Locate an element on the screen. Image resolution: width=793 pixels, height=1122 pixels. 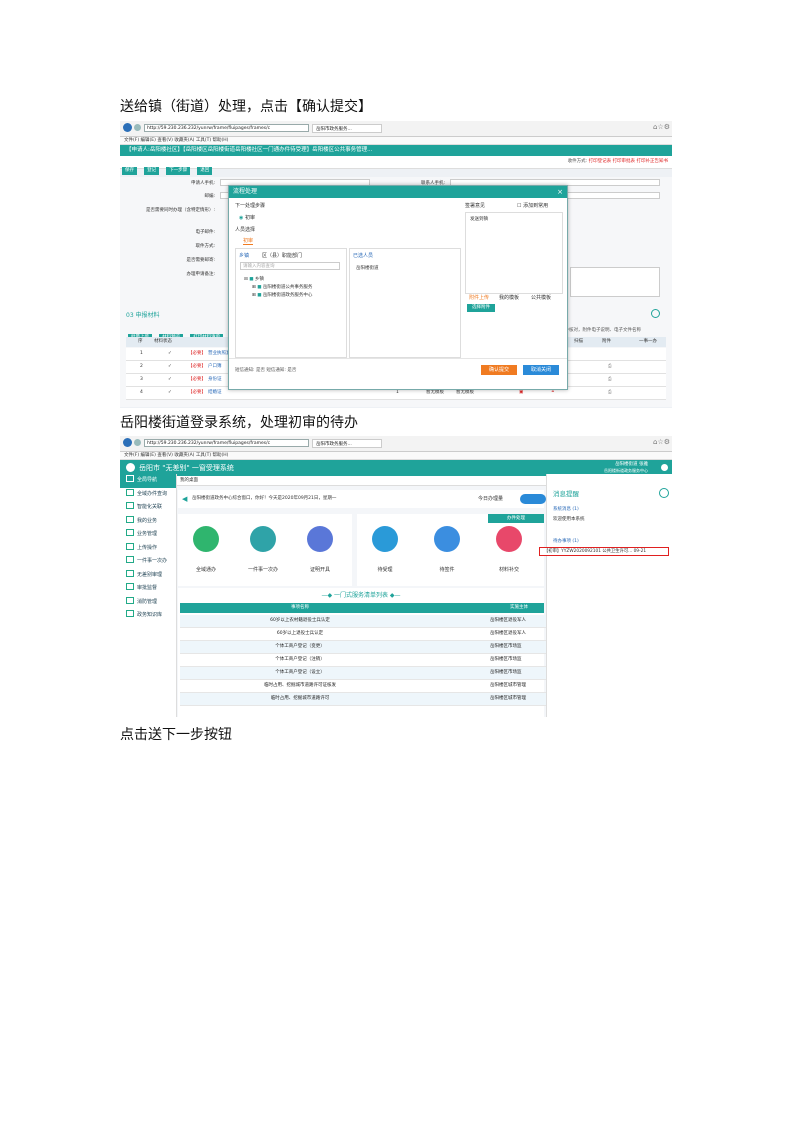
sidebar-item-query: 全域办件查询 is located at coordinates (148, 495).